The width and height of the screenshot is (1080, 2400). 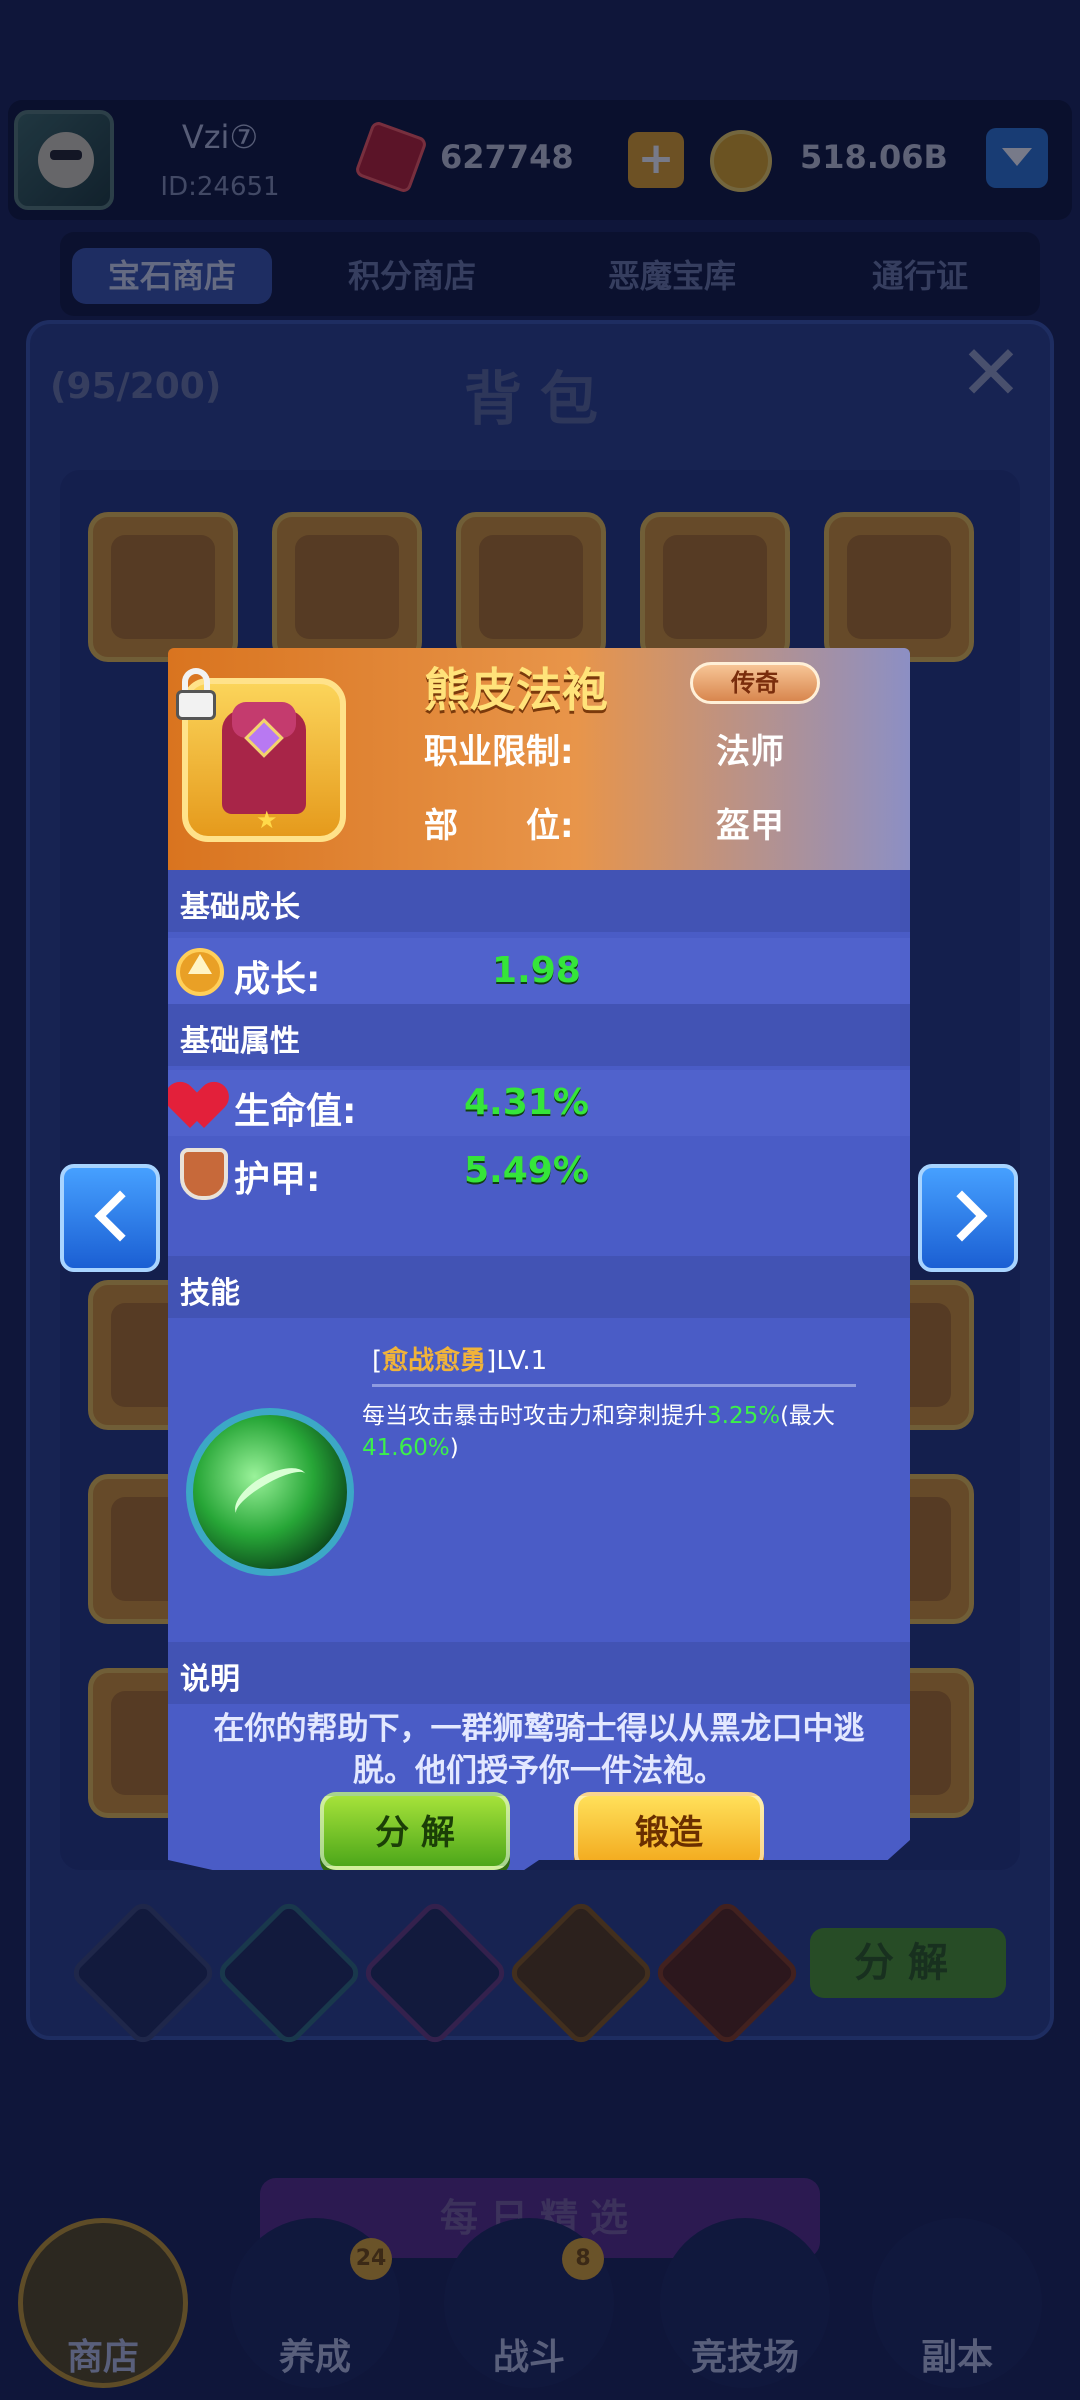 I want to click on next-item-button, so click(x=968, y=1218).